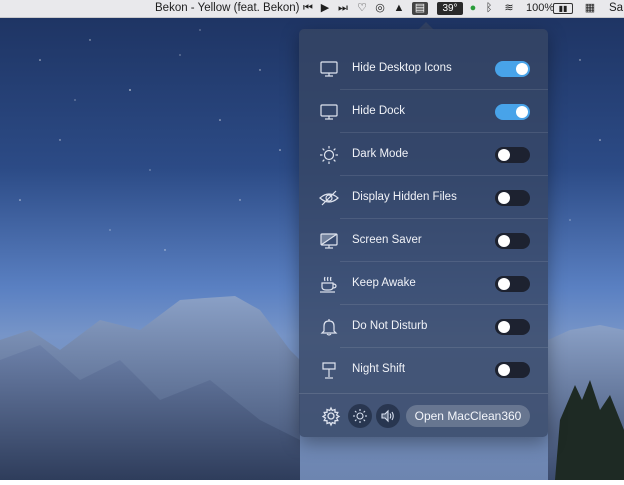 The height and width of the screenshot is (485, 624). Describe the element at coordinates (616, 8) in the screenshot. I see `clock-label: Sa` at that location.